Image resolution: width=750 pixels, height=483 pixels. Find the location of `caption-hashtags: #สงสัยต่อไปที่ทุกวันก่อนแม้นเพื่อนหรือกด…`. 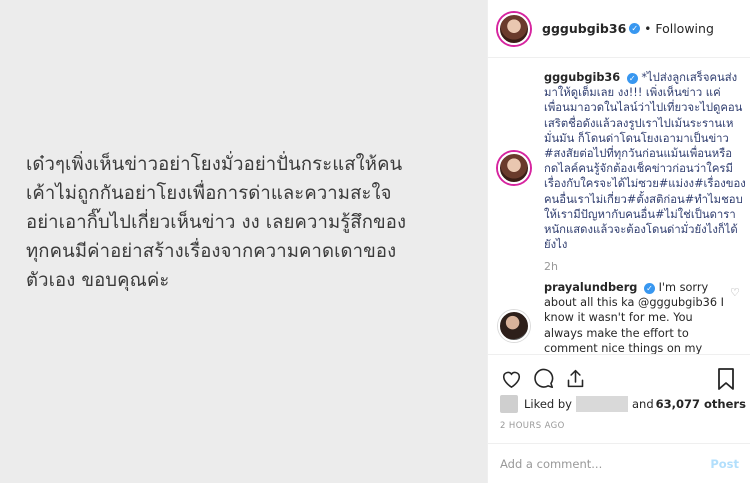

caption-hashtags: #สงสัยต่อไปที่ทุกวันก่อนแม้นเพื่อนหรือกด… is located at coordinates (645, 199).